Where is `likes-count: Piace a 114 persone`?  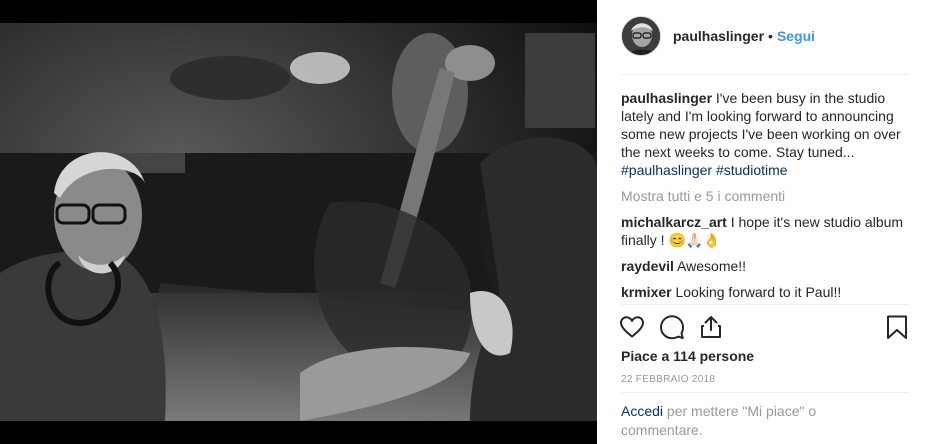
likes-count: Piace a 114 persone is located at coordinates (687, 356).